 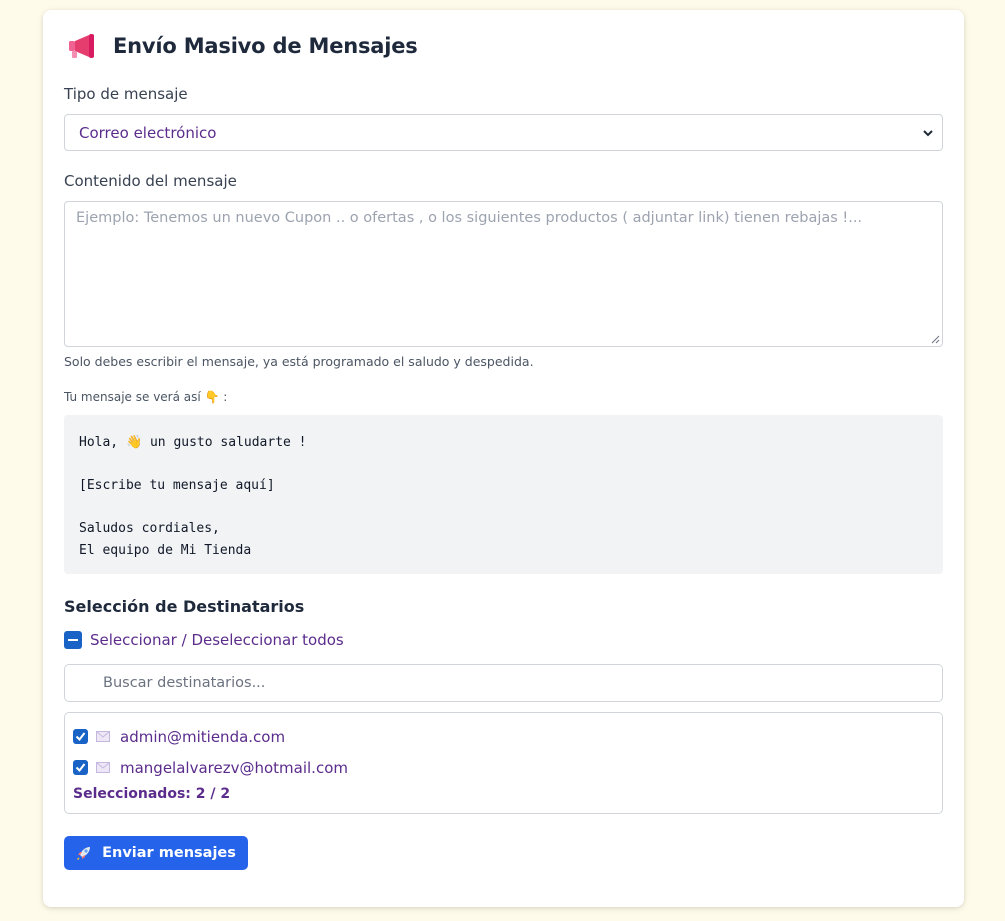 What do you see at coordinates (193, 442) in the screenshot?
I see `preview-greeting: Hola, 👋 un gusto saludarte !` at bounding box center [193, 442].